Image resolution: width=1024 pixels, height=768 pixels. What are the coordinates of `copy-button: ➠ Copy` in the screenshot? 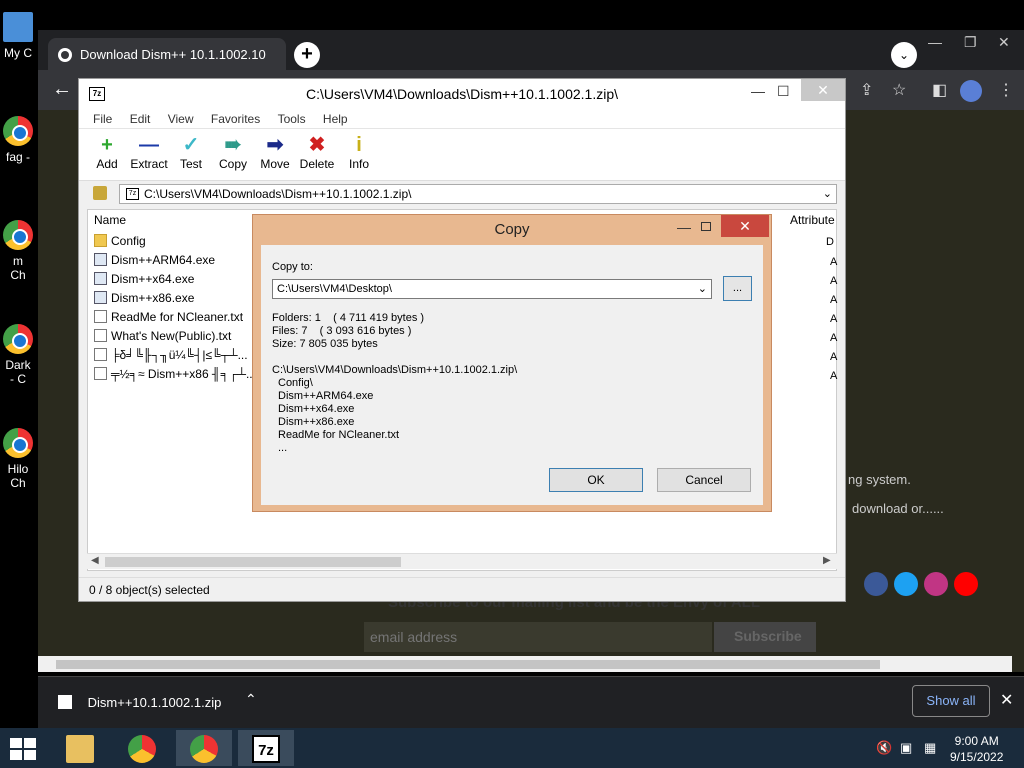 It's located at (233, 152).